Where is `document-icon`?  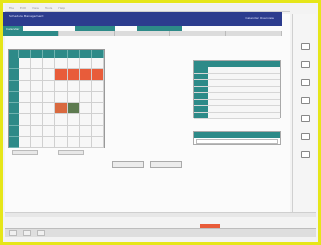 document-icon is located at coordinates (305, 64).